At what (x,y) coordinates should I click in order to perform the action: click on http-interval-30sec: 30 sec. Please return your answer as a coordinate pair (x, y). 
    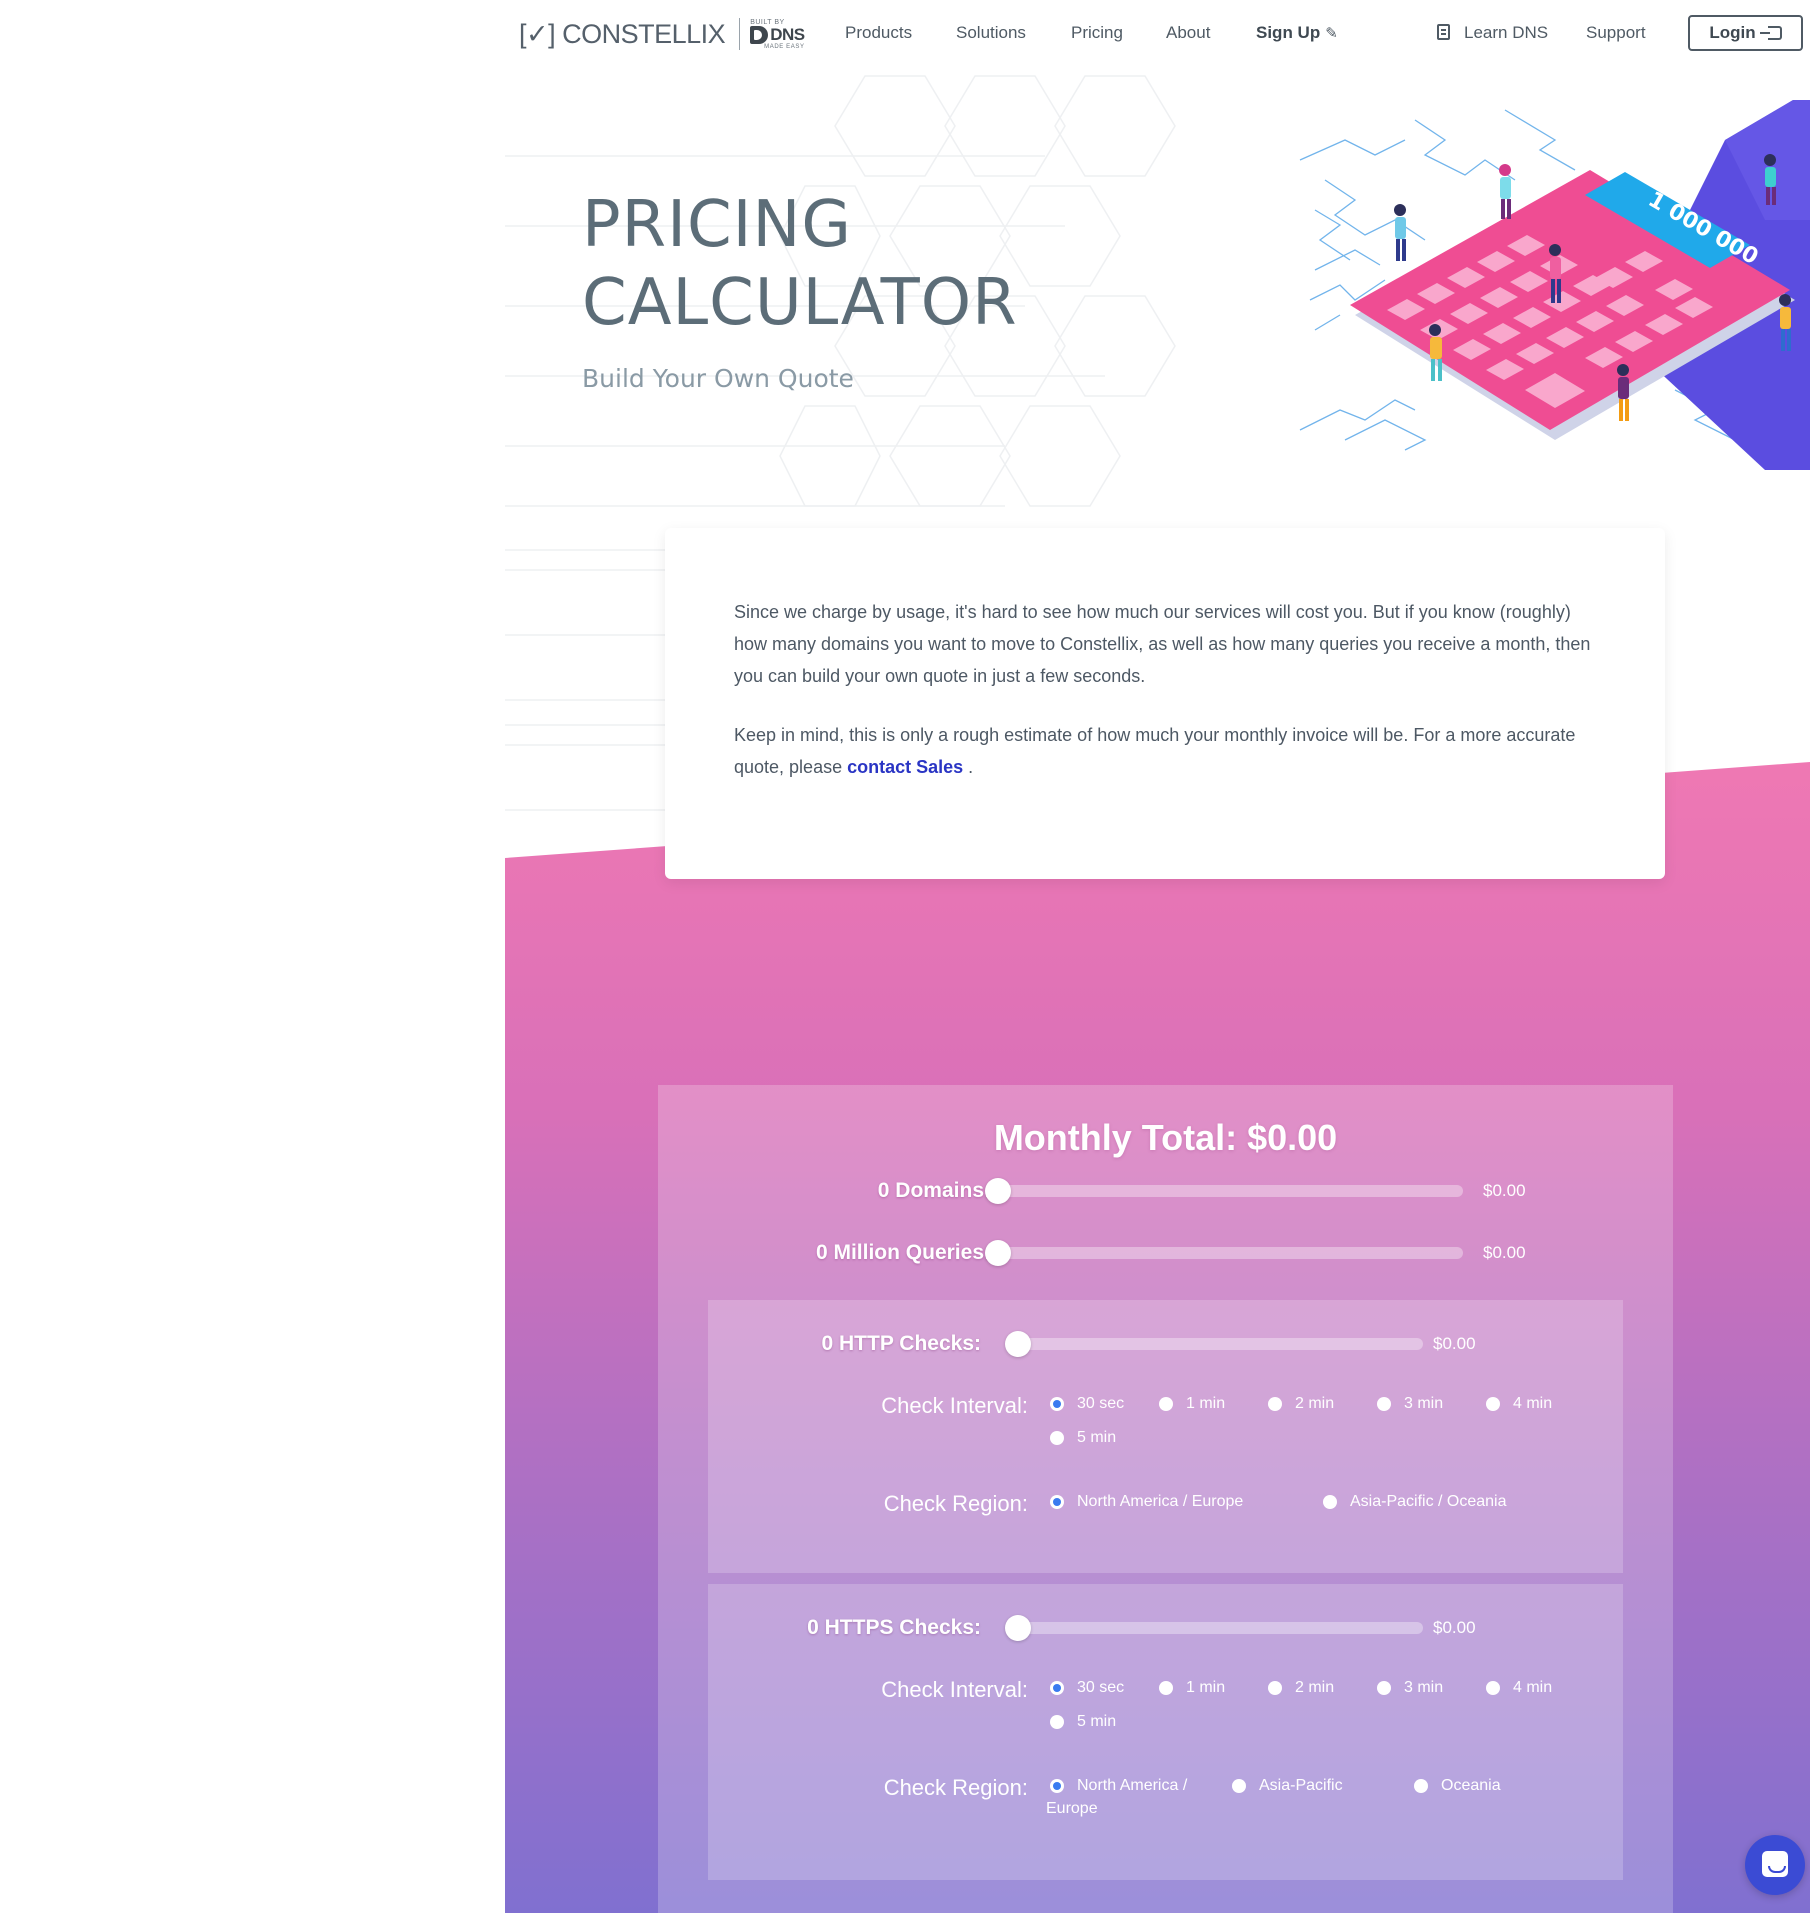
    Looking at the image, I should click on (1087, 1403).